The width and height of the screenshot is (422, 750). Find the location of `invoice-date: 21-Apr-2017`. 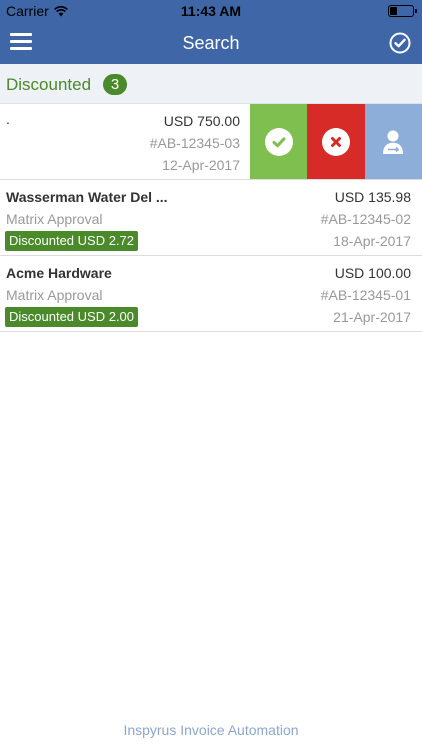

invoice-date: 21-Apr-2017 is located at coordinates (372, 317).